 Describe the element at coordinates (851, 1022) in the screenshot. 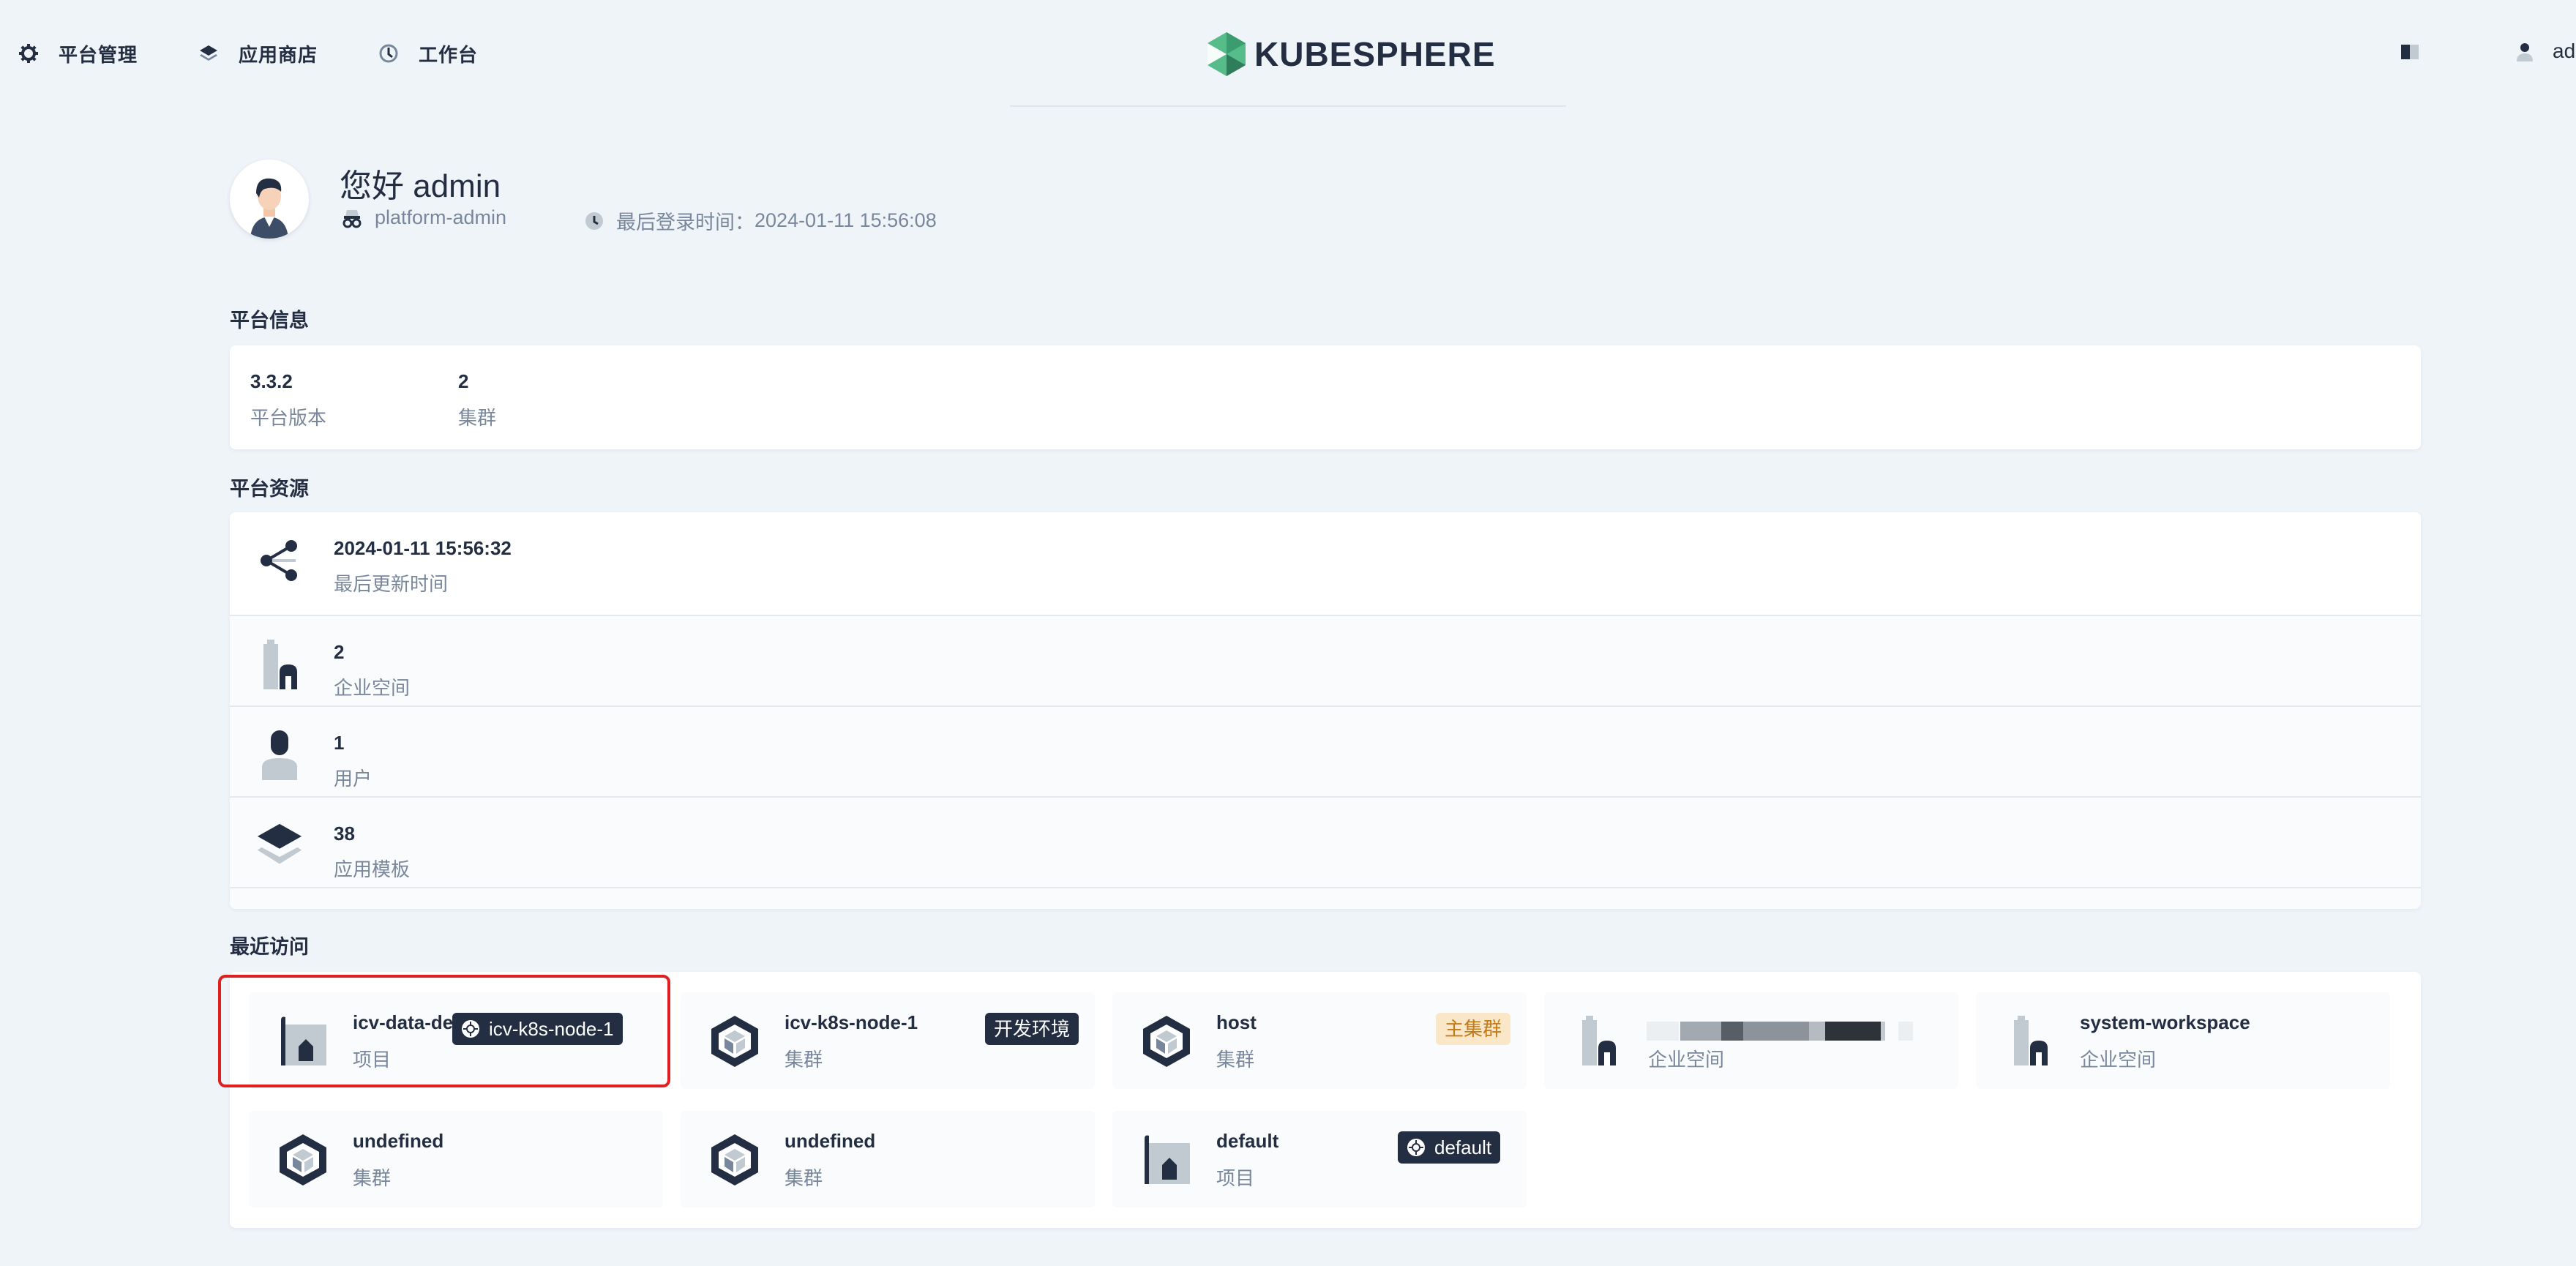

I see `tile-name: icv-k8s-node-1` at that location.